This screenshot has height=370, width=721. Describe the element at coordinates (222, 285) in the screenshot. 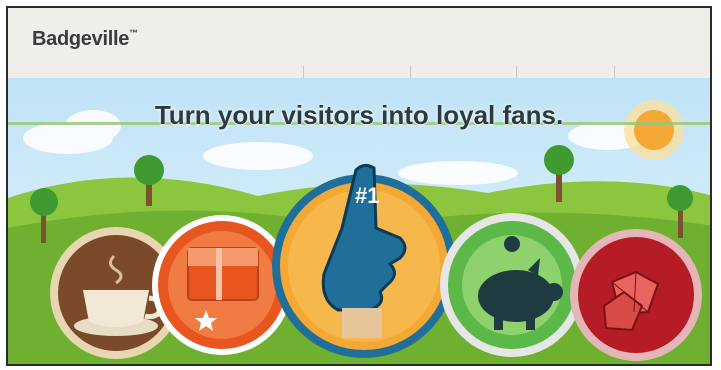

I see `messenger-bag-icon` at that location.